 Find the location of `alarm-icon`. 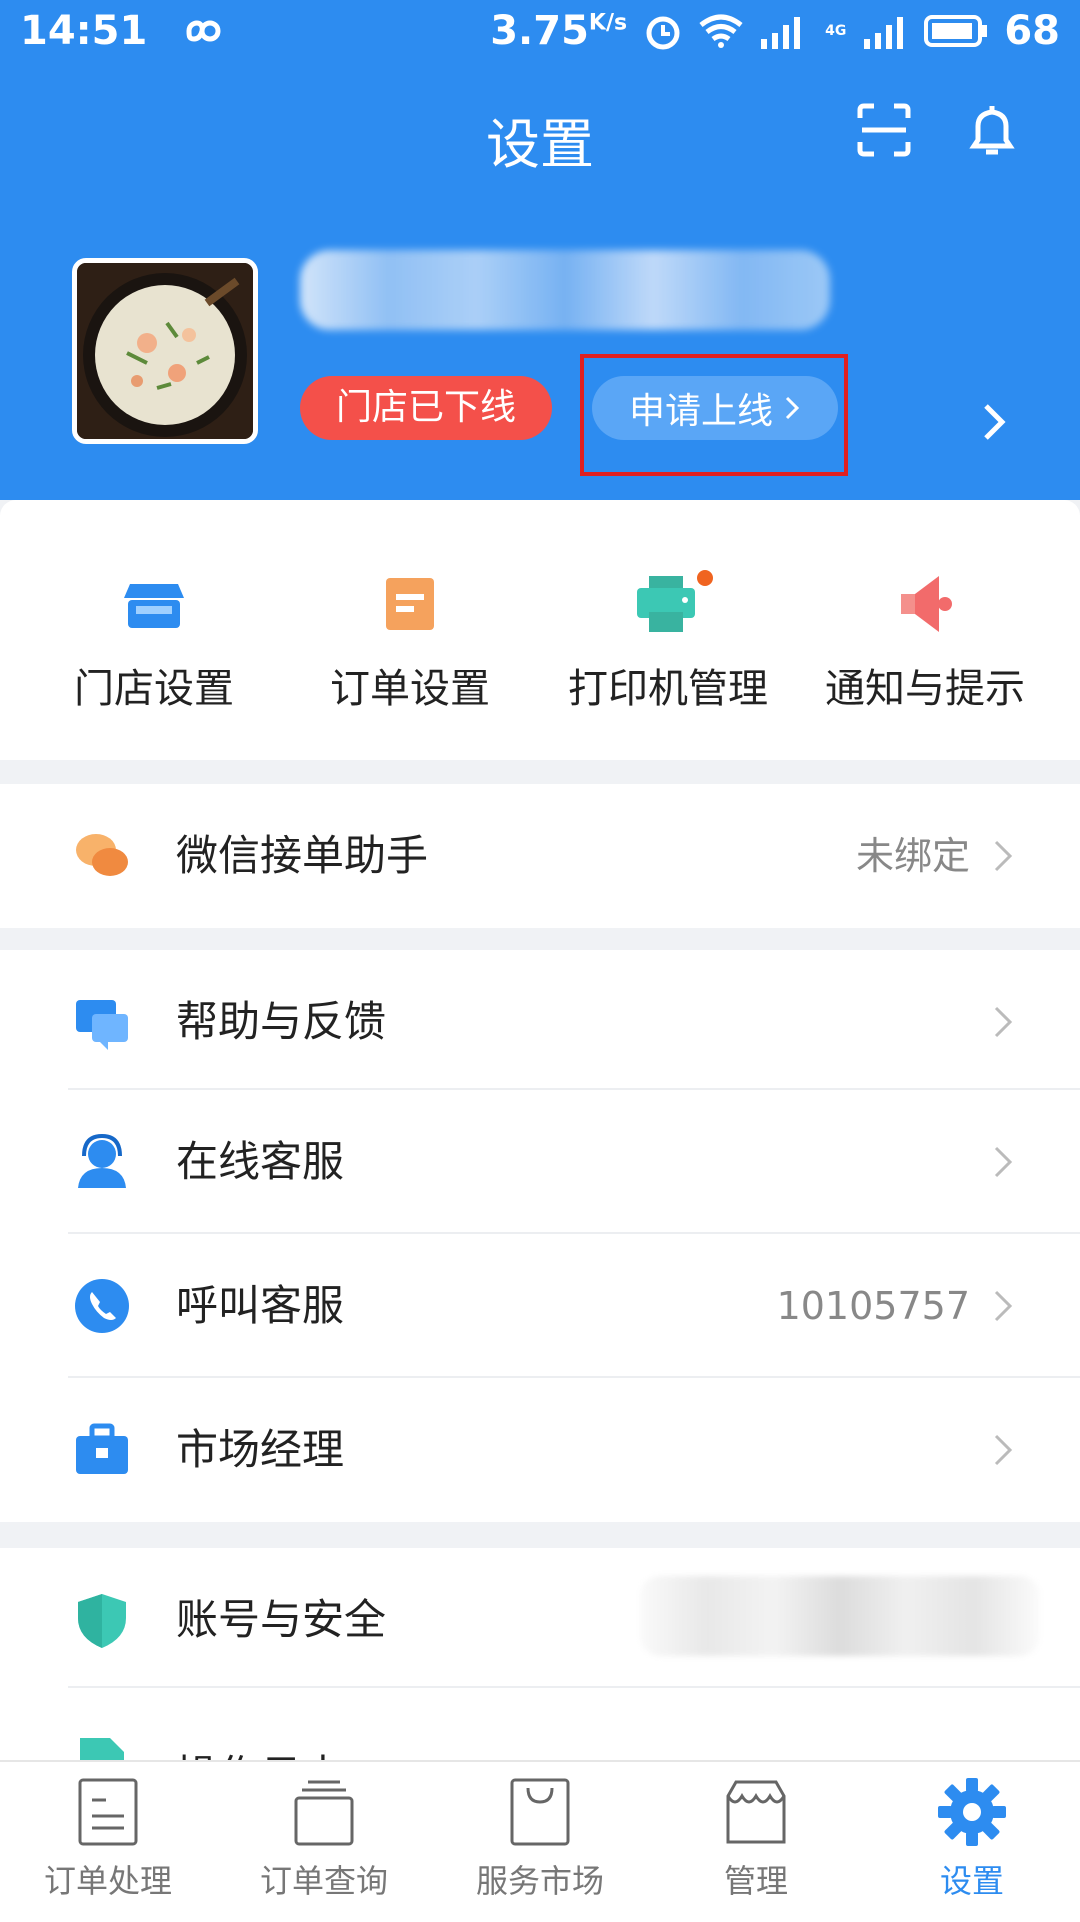

alarm-icon is located at coordinates (663, 33).